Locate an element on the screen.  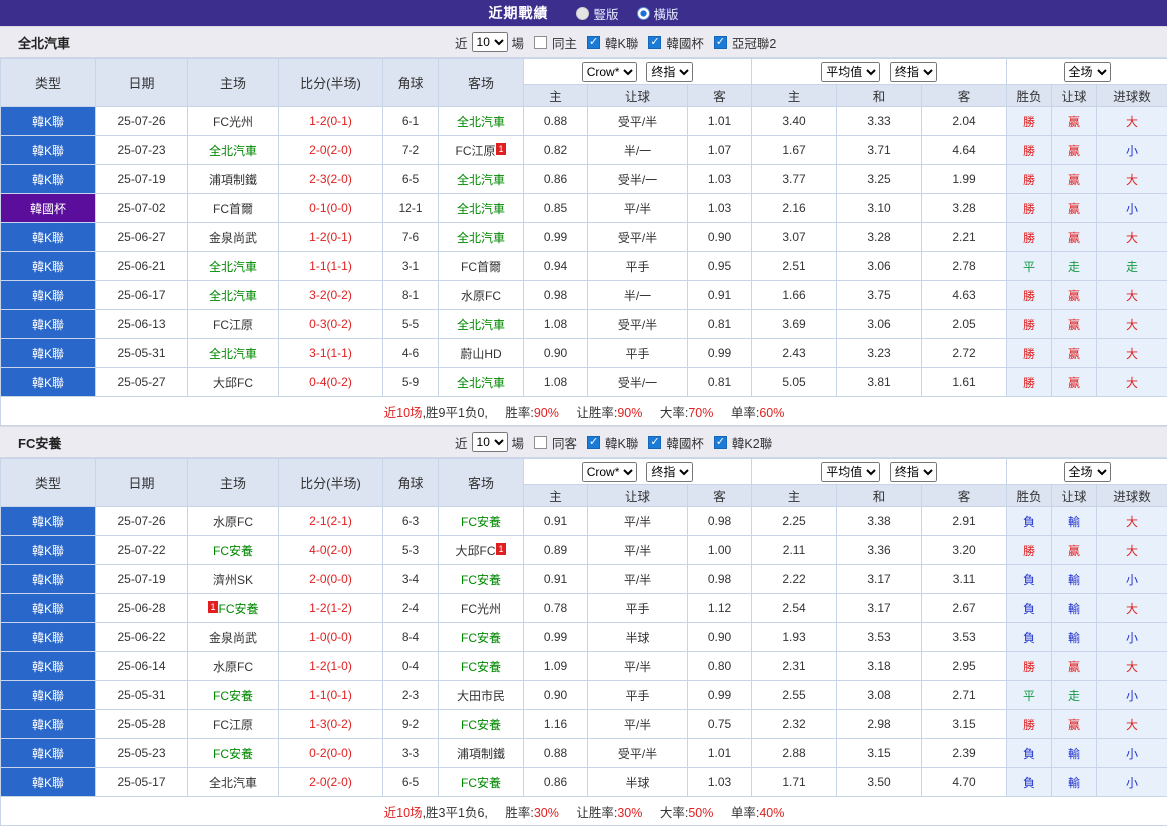
corner-cell: 2-4 is located at coordinates (410, 608).